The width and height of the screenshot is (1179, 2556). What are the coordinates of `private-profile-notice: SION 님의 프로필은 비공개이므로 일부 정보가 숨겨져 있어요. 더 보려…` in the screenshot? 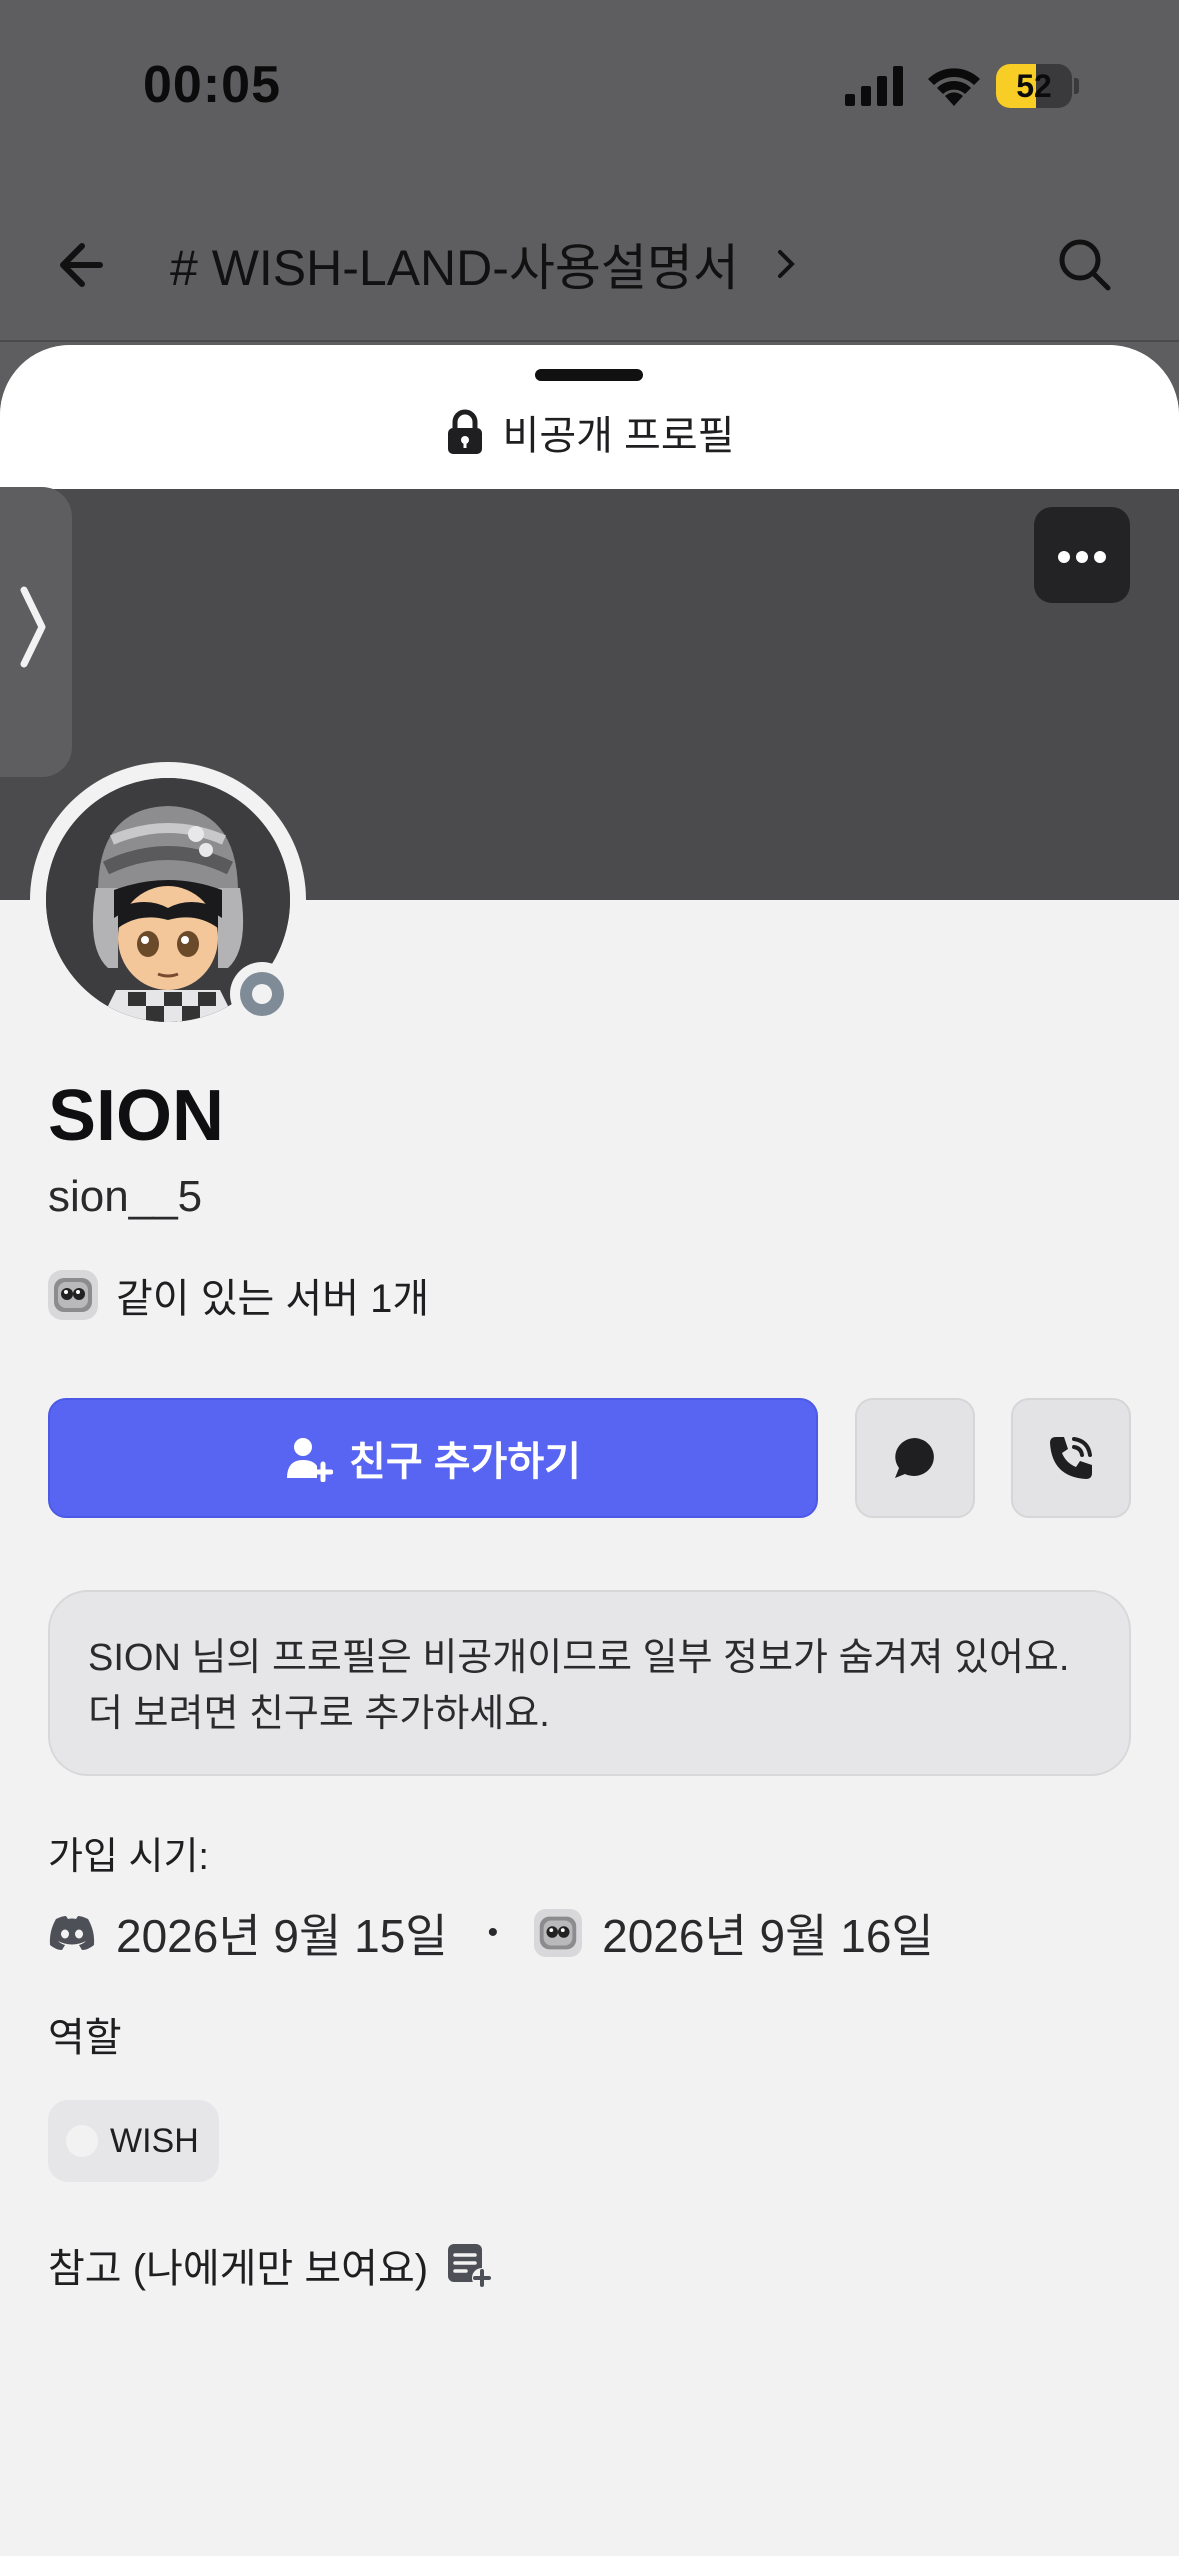 It's located at (589, 1683).